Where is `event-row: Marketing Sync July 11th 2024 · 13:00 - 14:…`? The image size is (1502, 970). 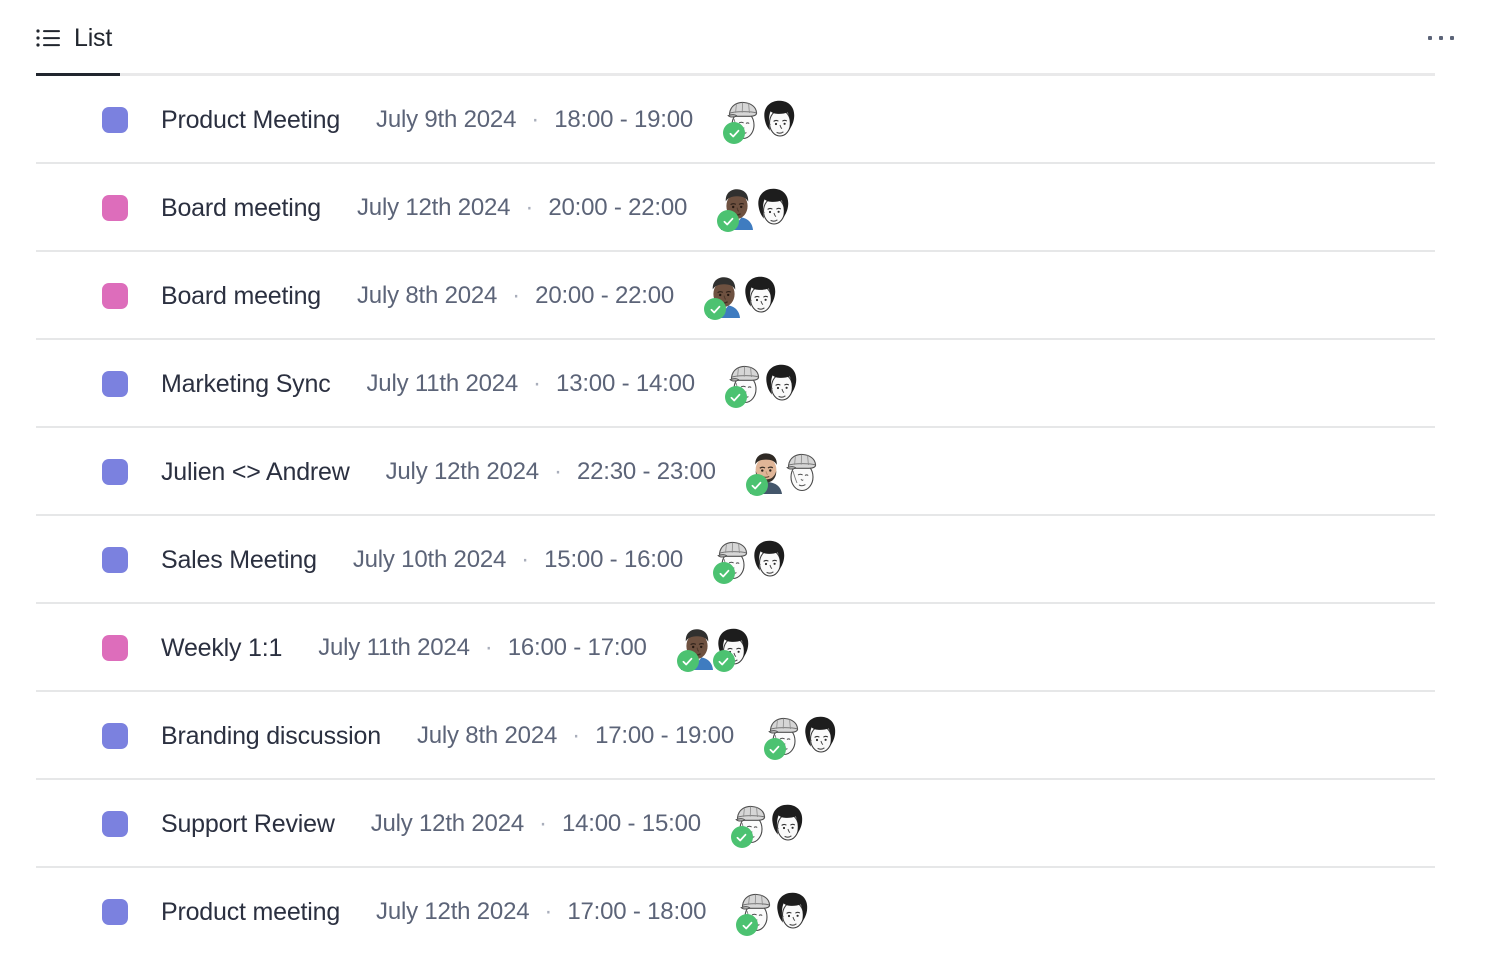 event-row: Marketing Sync July 11th 2024 · 13:00 - 14:… is located at coordinates (751, 384).